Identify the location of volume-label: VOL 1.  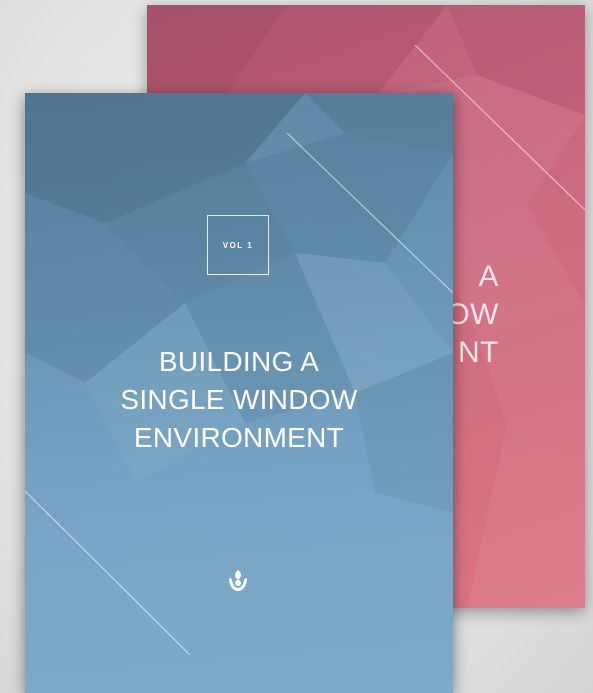
(238, 245).